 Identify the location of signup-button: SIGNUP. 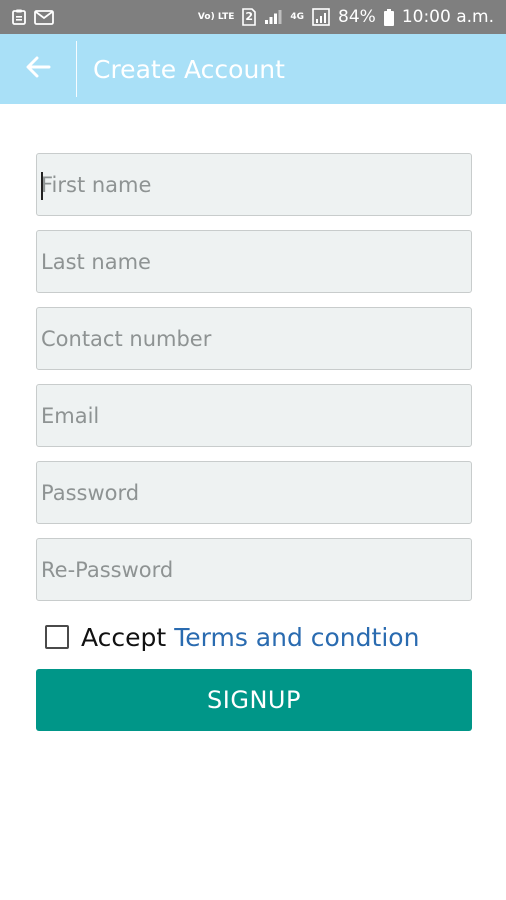
(254, 700).